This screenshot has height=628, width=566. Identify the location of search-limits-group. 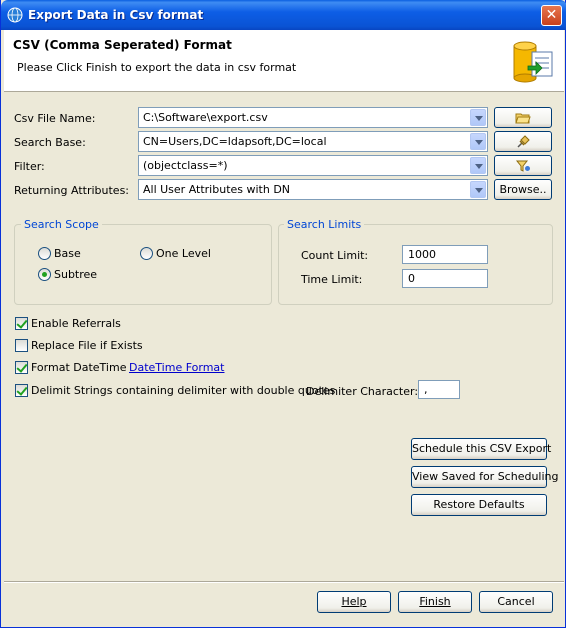
(415, 264).